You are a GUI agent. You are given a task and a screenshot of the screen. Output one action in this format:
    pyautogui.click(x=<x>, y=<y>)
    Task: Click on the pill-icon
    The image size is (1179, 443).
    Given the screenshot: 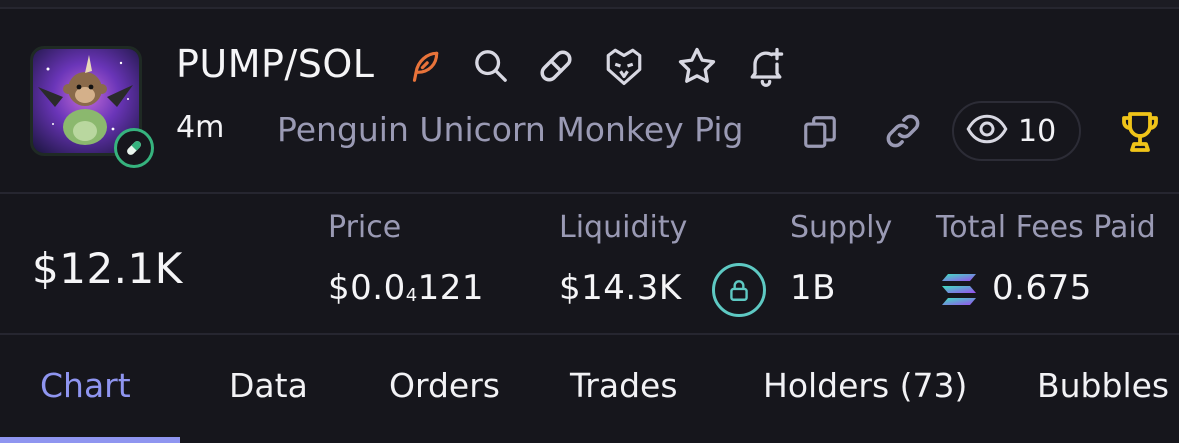 What is the action you would take?
    pyautogui.click(x=556, y=66)
    